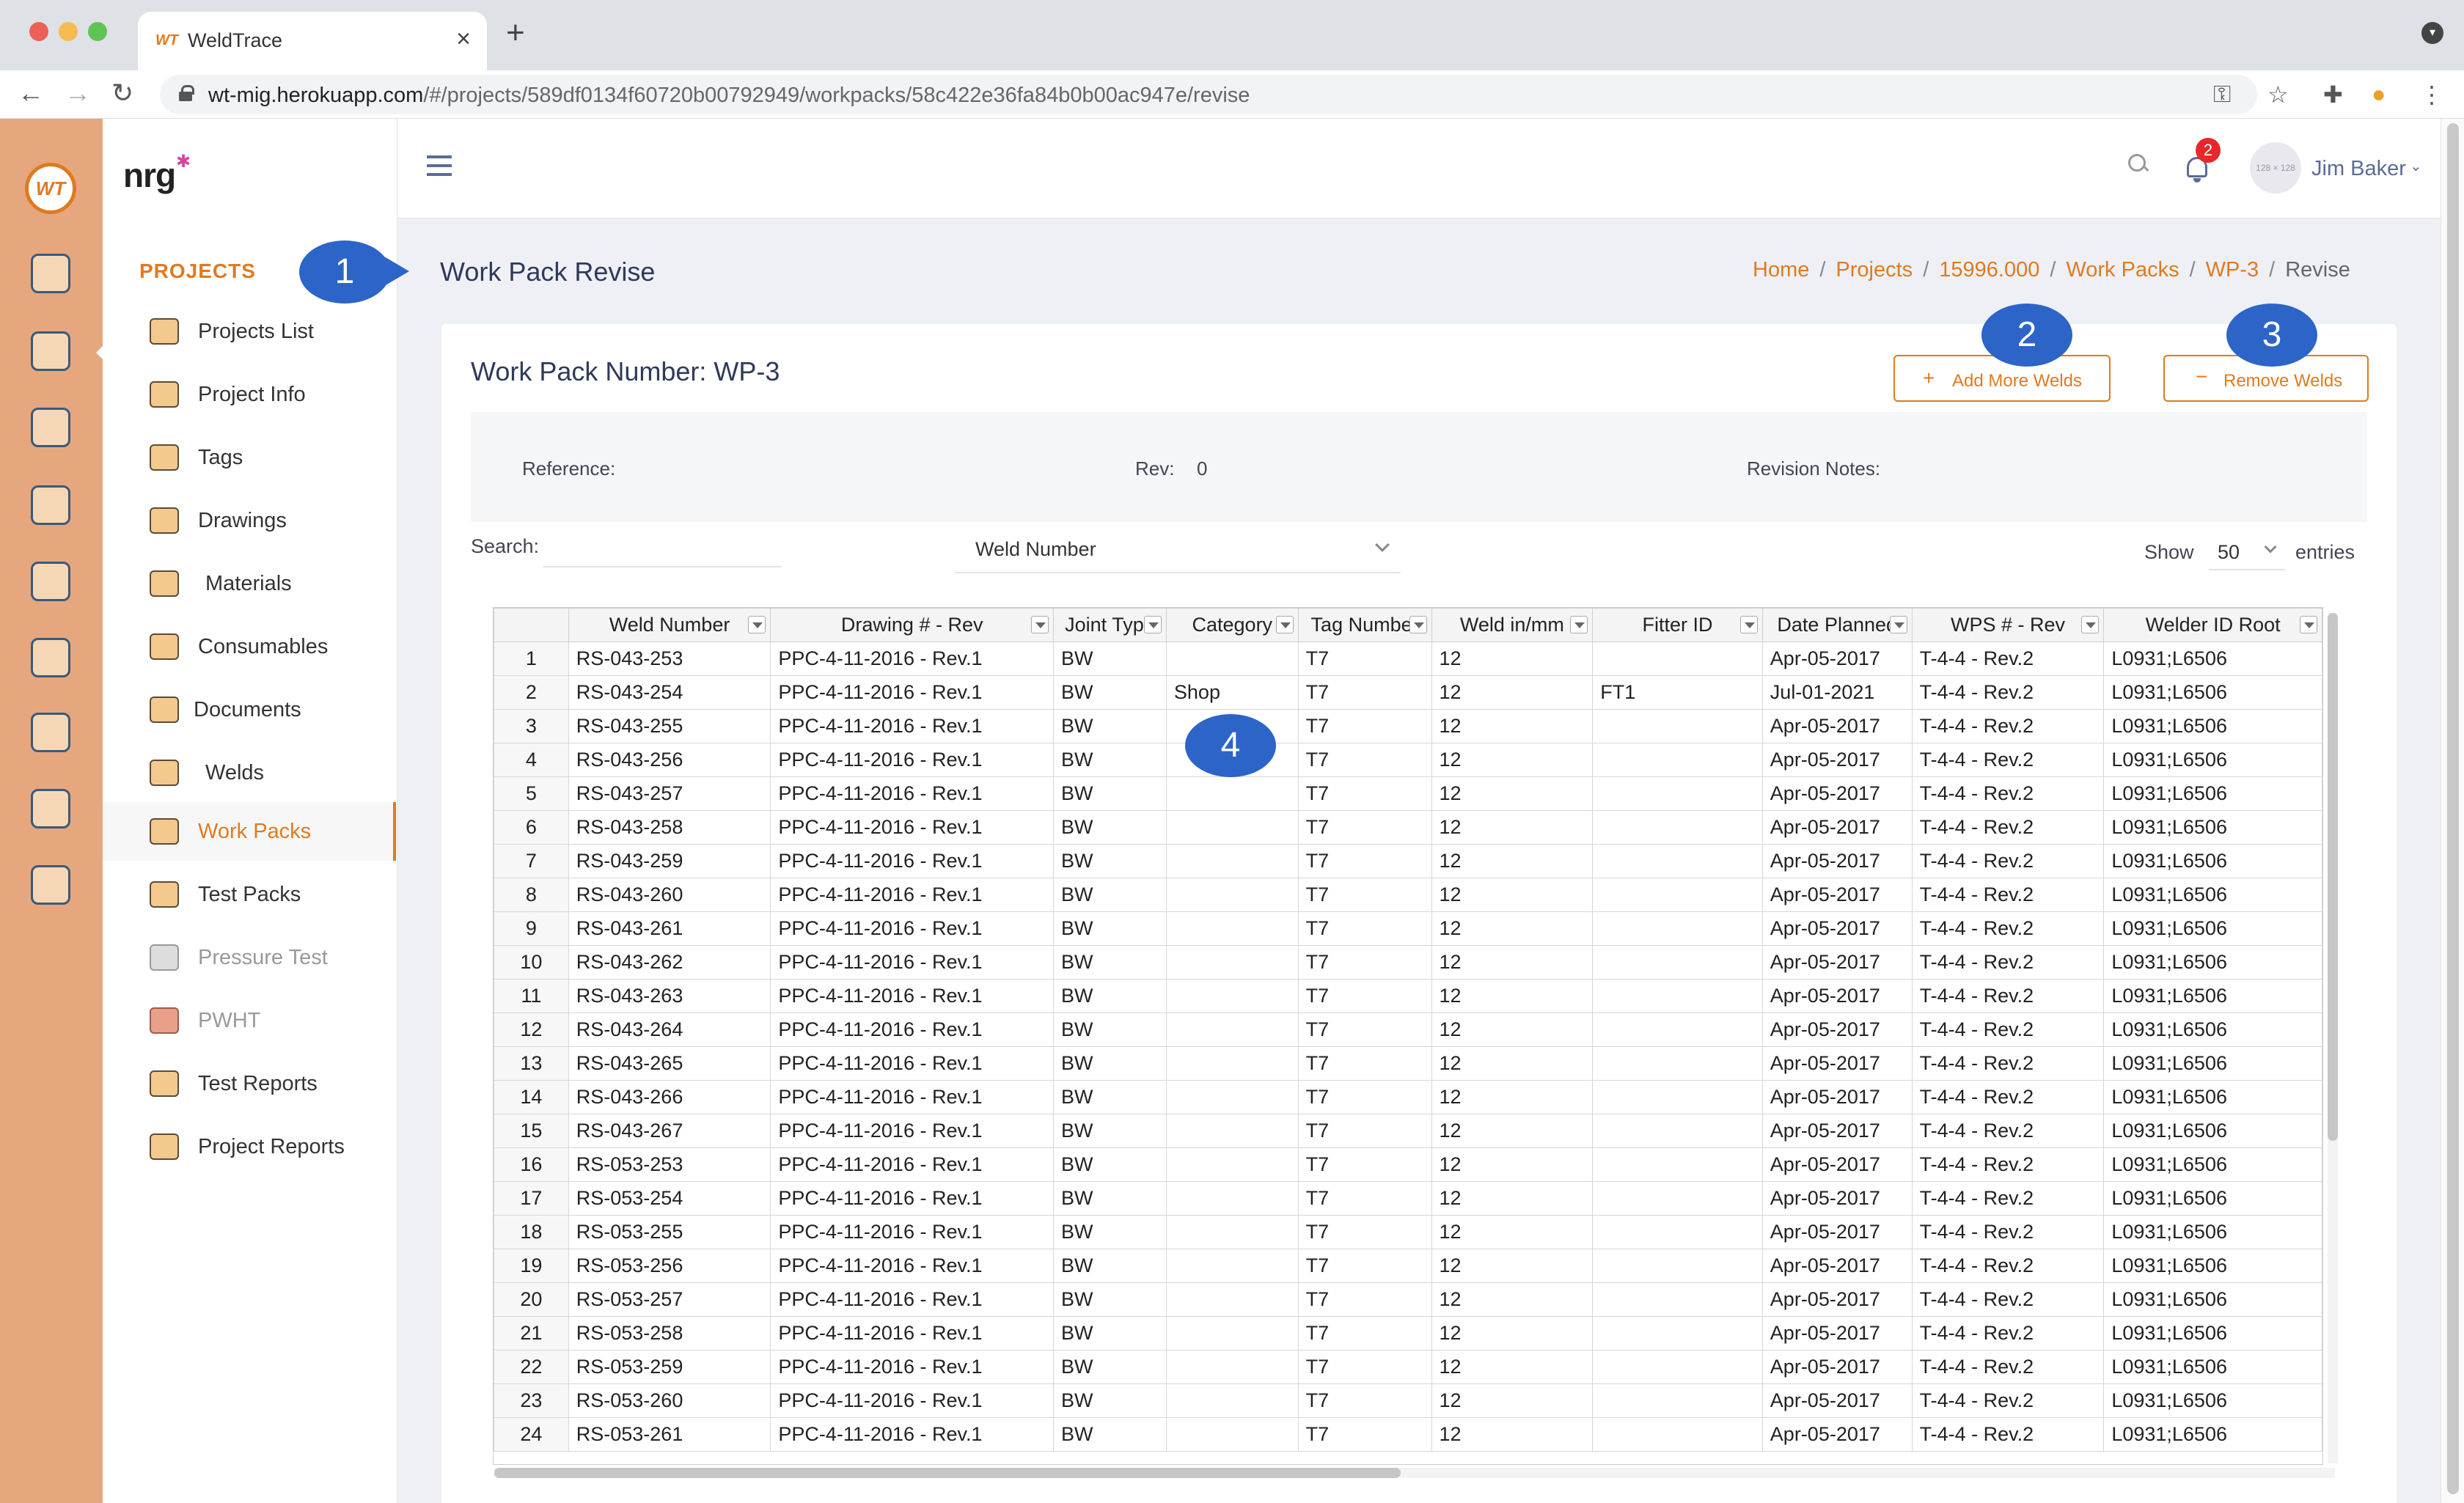  I want to click on tab-search-chevron-icon: ▾, so click(2432, 33).